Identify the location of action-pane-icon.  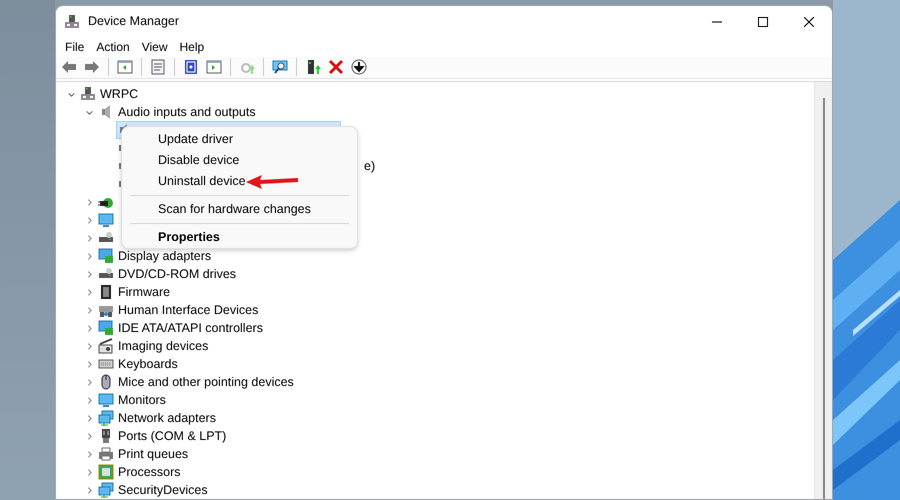
(214, 67).